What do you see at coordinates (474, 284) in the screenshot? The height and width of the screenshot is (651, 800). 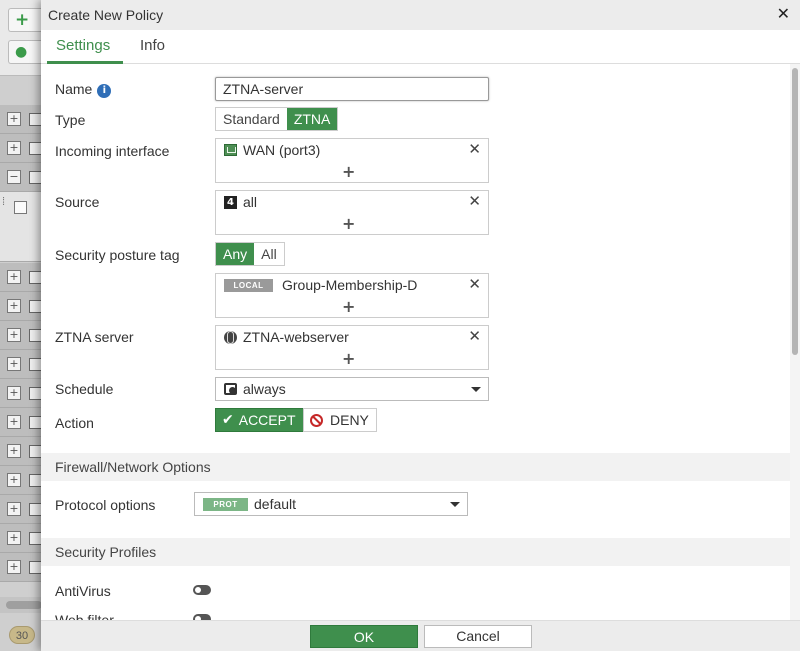 I see `remove-posture-tag-icon: ✕` at bounding box center [474, 284].